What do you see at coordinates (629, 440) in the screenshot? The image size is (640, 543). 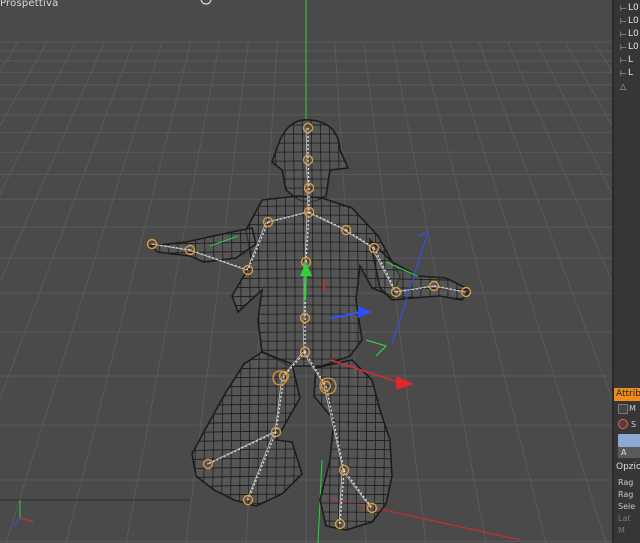 I see `attributes-tab-basic` at bounding box center [629, 440].